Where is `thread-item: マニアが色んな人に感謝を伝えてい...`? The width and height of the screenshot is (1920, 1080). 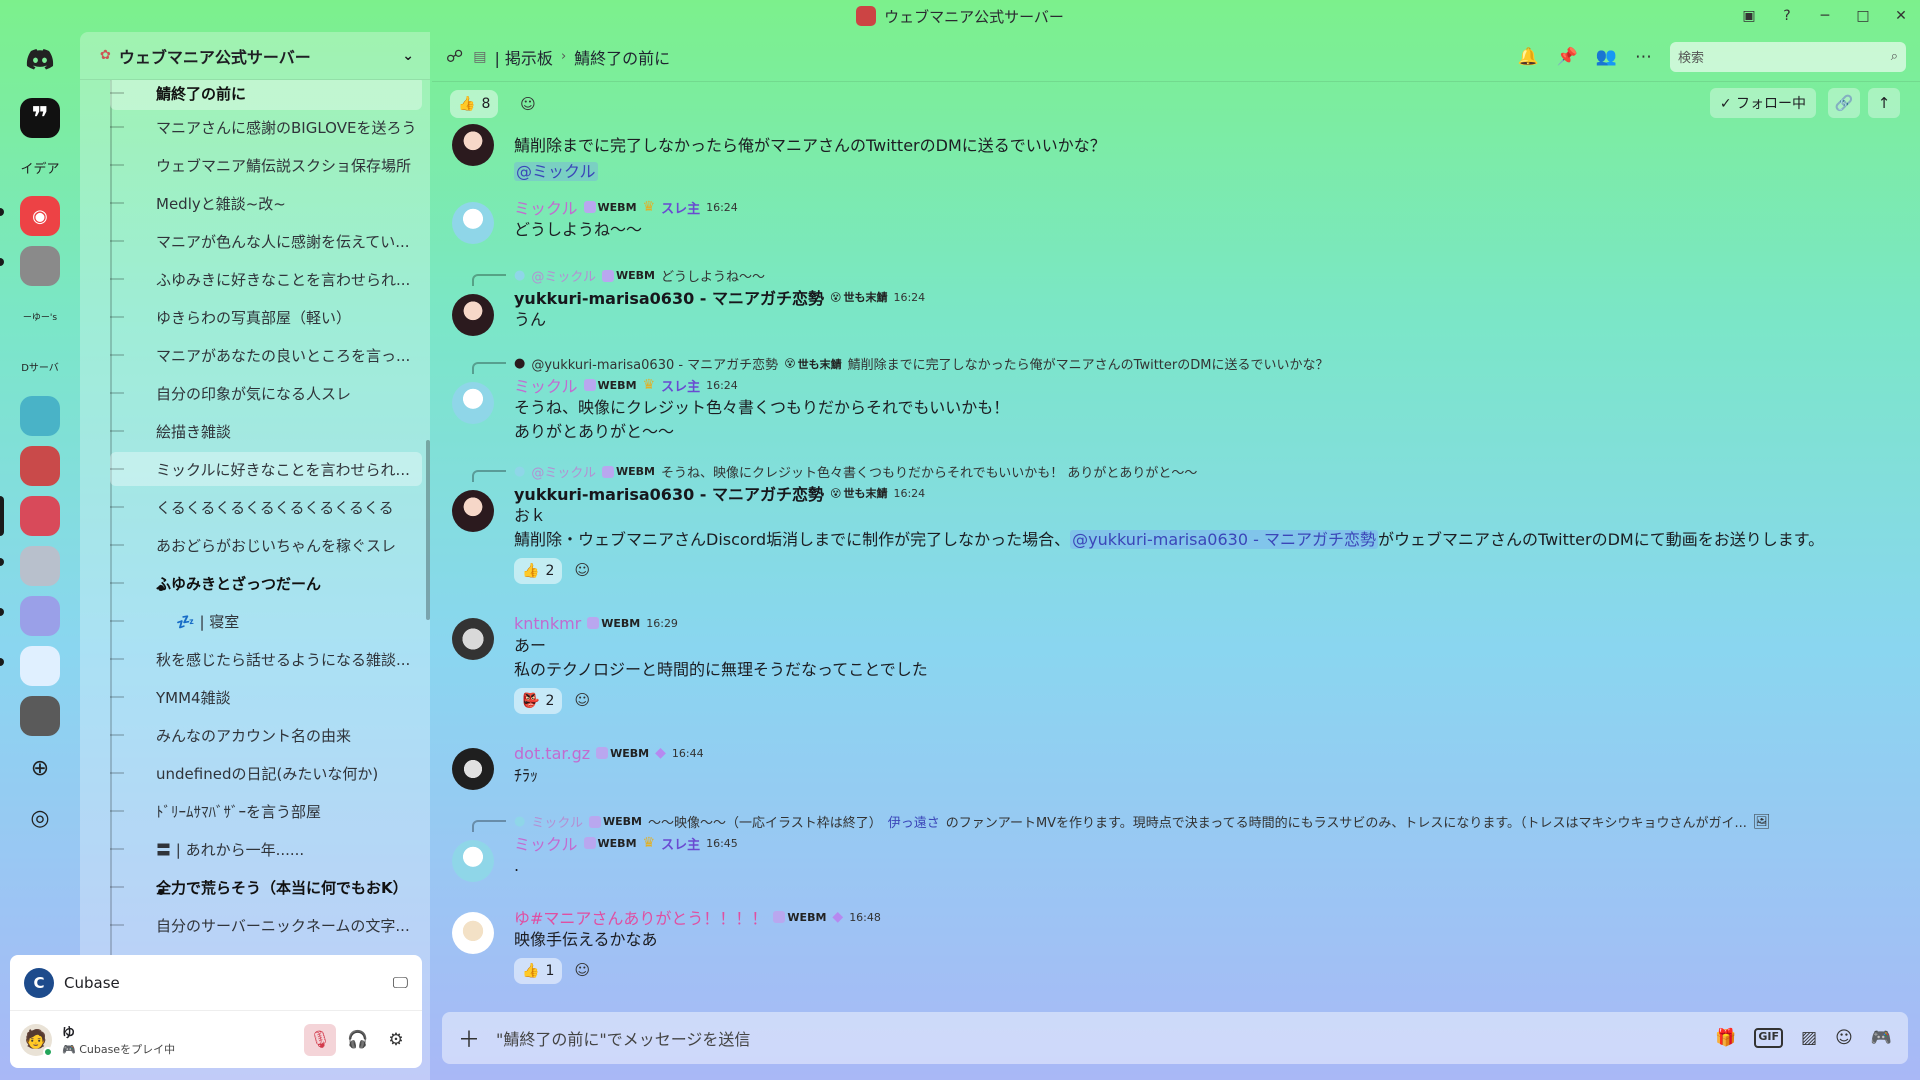
thread-item: マニアが色んな人に感謝を伝えてい... is located at coordinates (266, 241).